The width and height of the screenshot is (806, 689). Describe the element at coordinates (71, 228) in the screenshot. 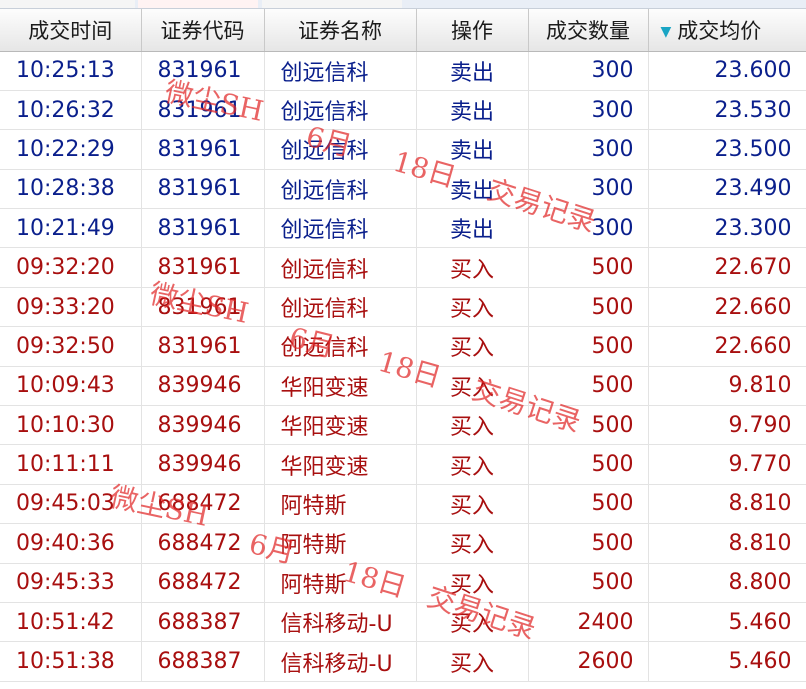

I see `cell-trade-time: 10:21:49` at that location.